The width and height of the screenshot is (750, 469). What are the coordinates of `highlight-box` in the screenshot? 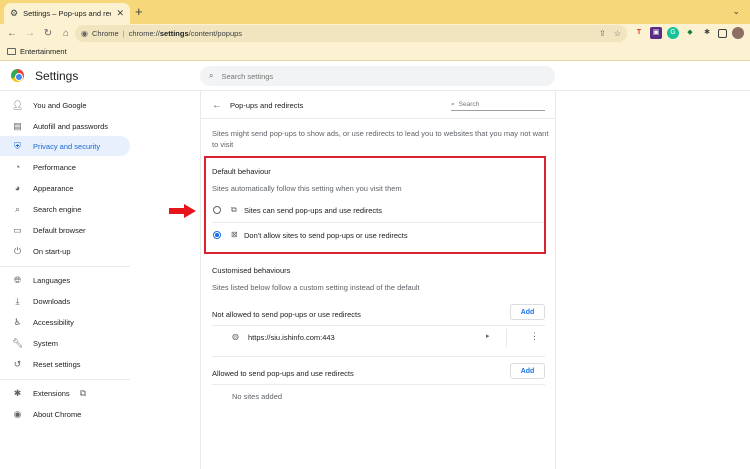 It's located at (375, 205).